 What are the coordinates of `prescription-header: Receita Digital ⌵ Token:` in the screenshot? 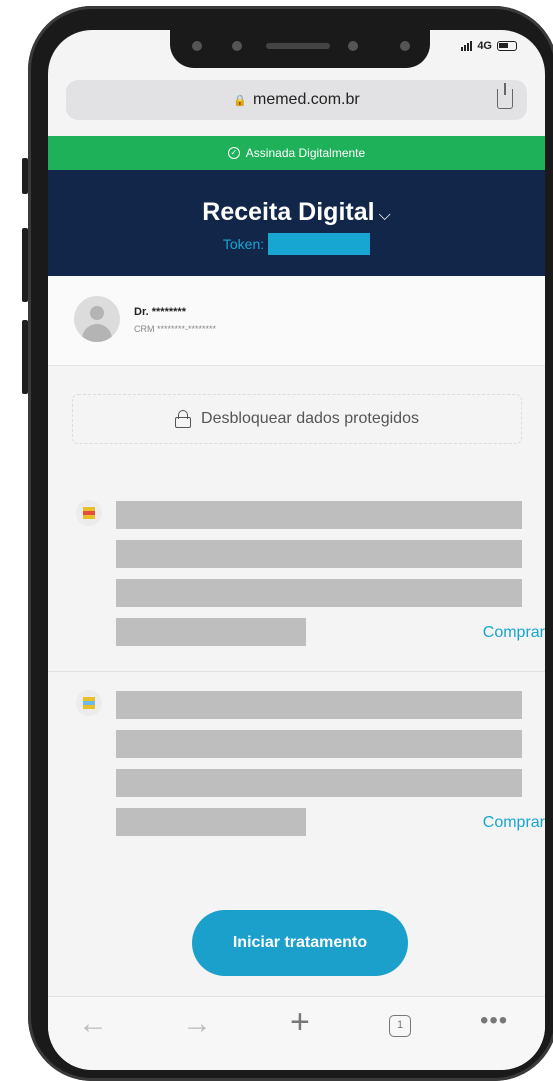 It's located at (296, 223).